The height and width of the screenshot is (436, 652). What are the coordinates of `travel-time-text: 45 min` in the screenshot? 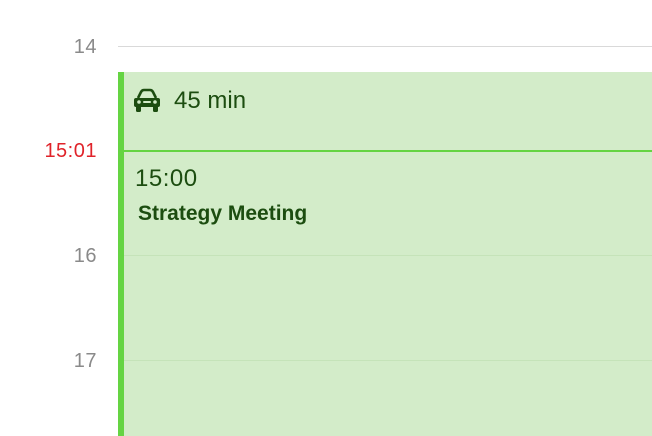 It's located at (210, 100).